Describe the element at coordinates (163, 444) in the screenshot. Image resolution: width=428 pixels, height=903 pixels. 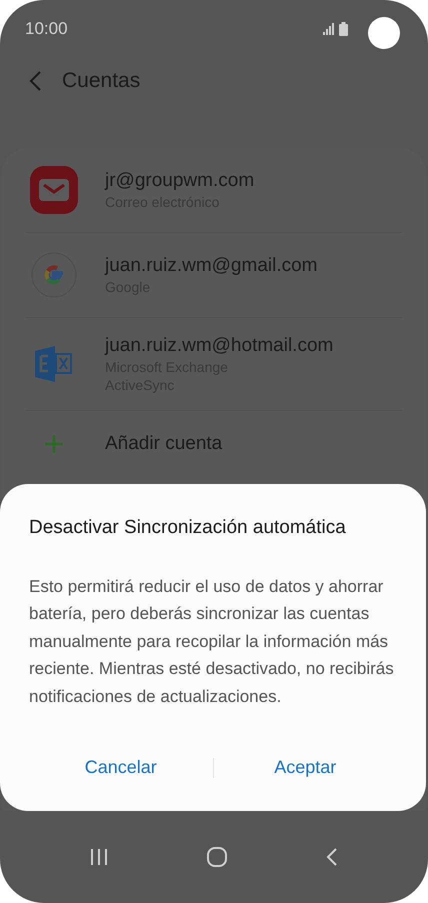
I see `add-account-label: Añadir cuenta` at that location.